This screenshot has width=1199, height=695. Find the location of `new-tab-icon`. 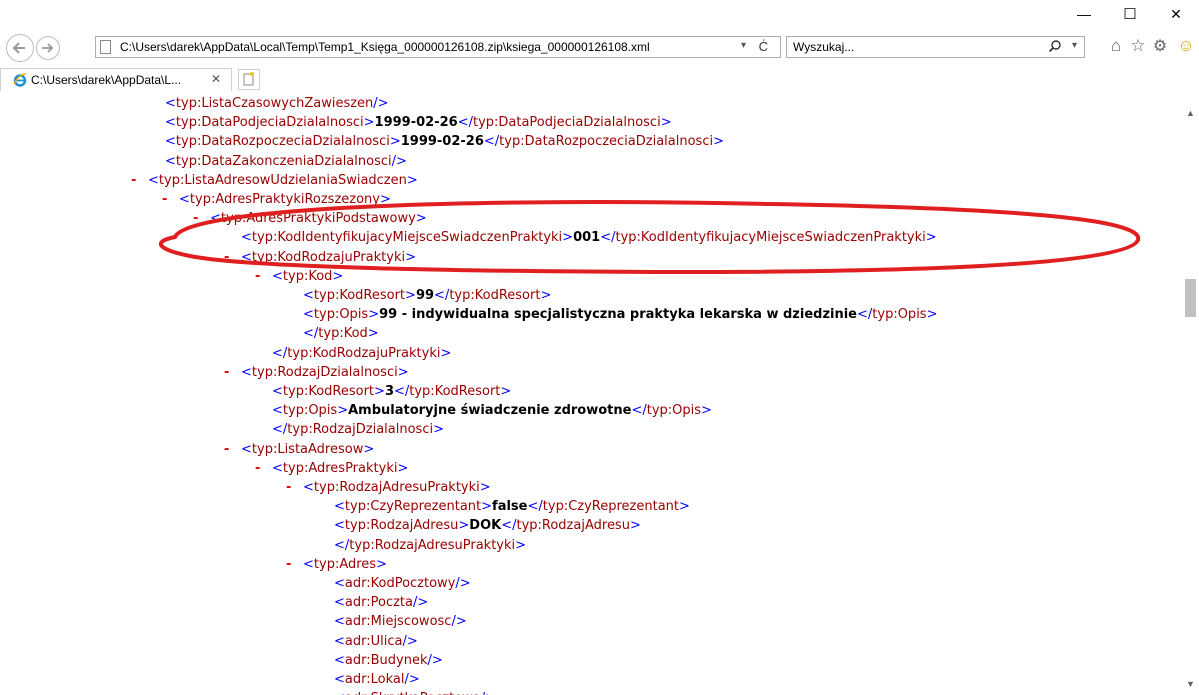

new-tab-icon is located at coordinates (248, 79).